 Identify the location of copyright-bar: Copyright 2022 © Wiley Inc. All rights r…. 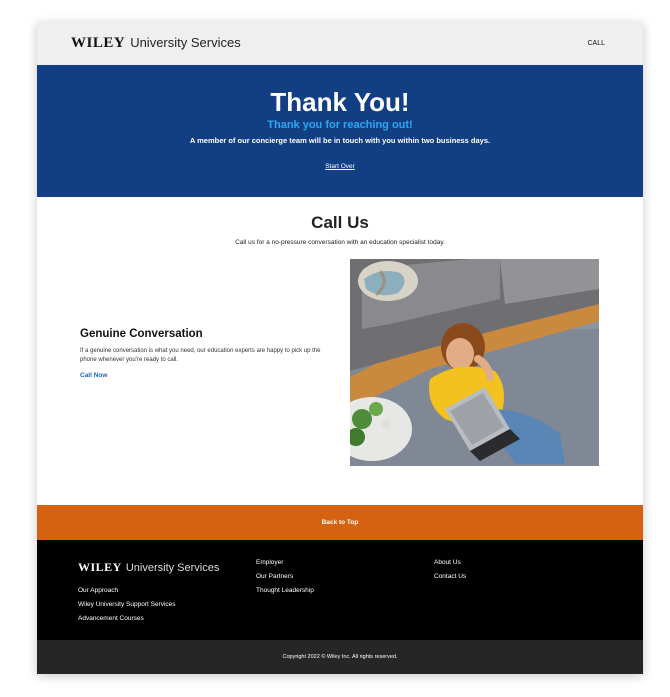
(340, 657).